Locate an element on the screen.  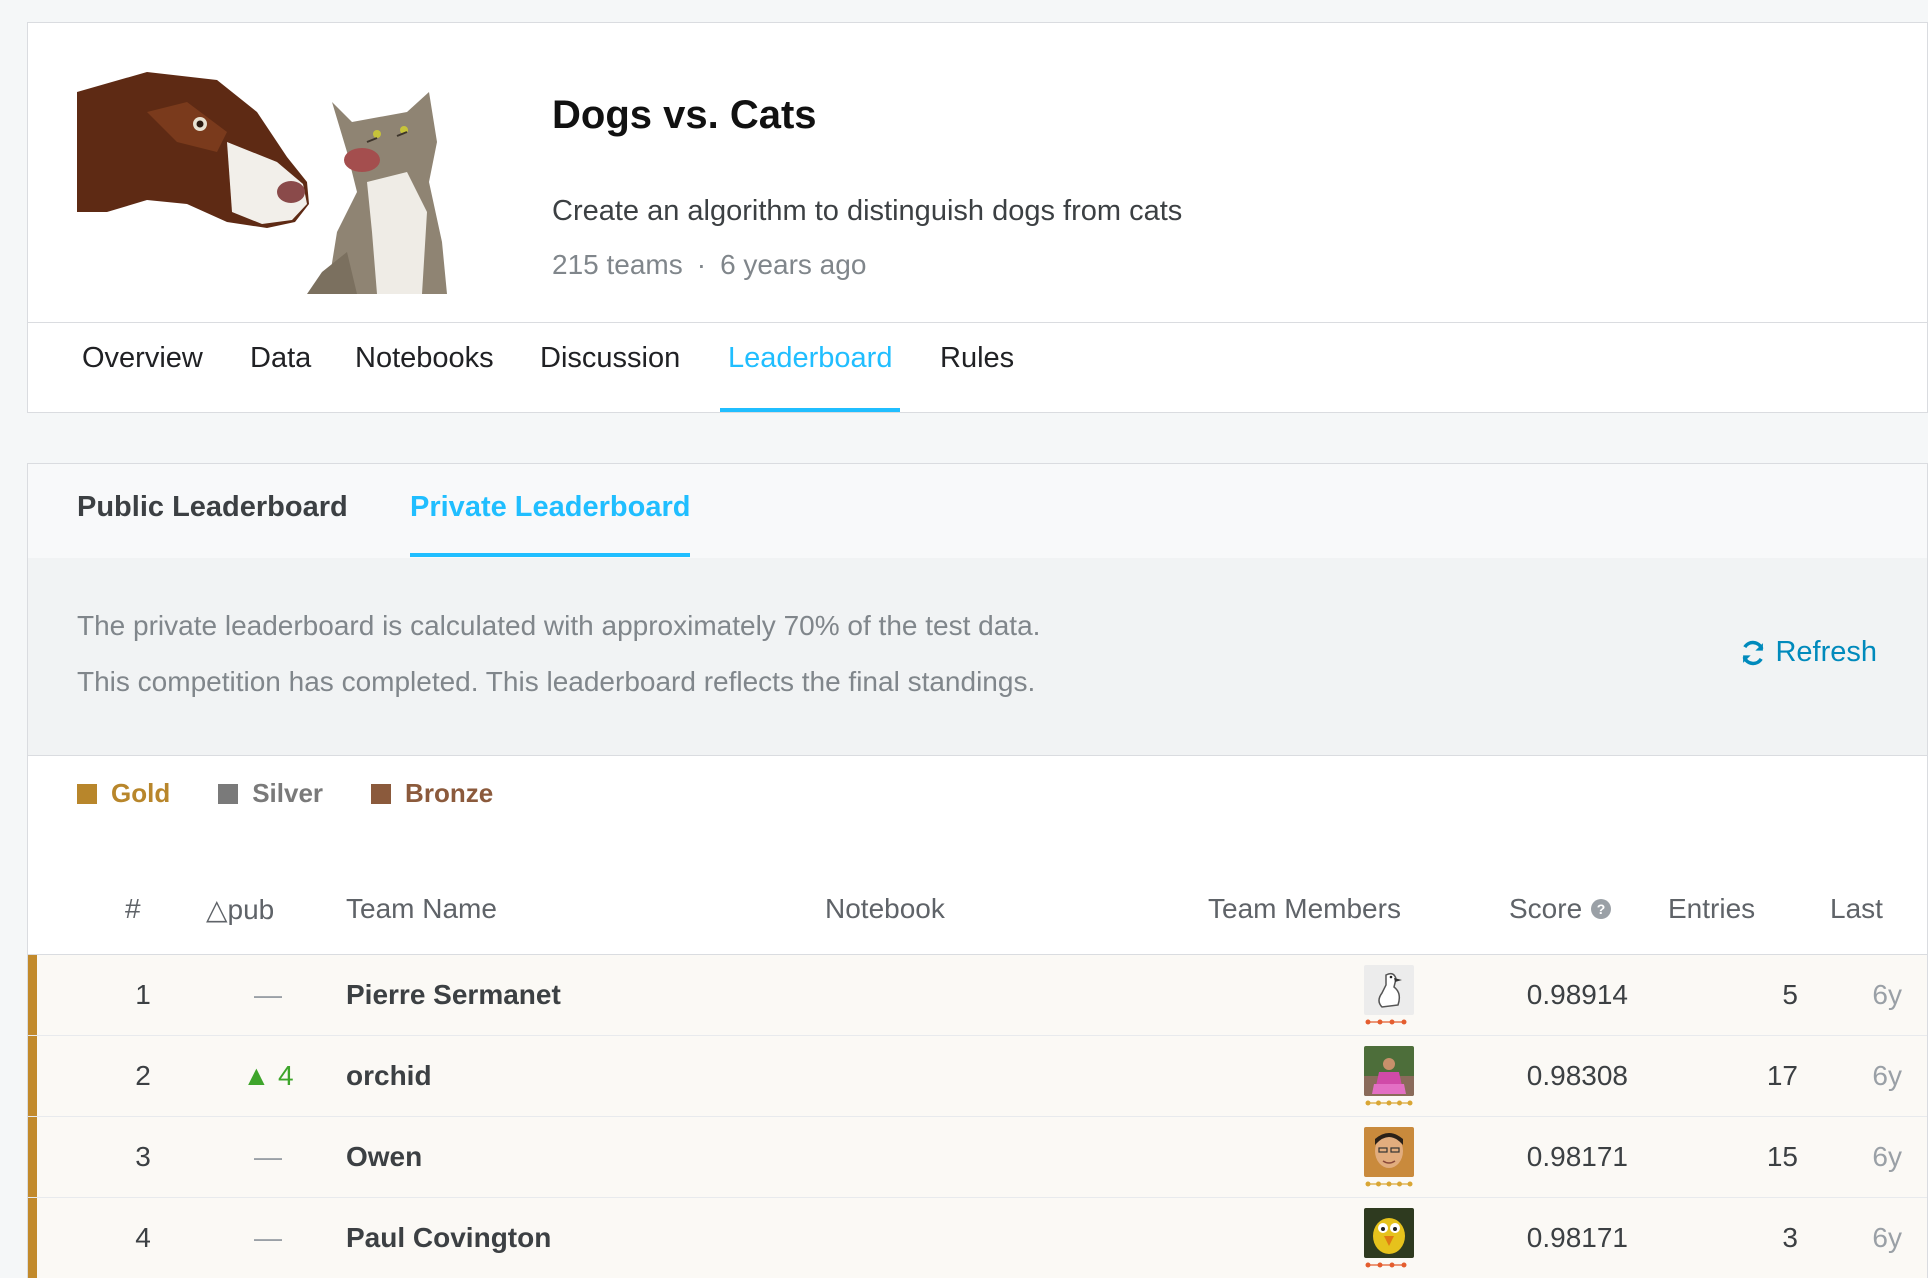
col-score: Score ? is located at coordinates (1560, 909).